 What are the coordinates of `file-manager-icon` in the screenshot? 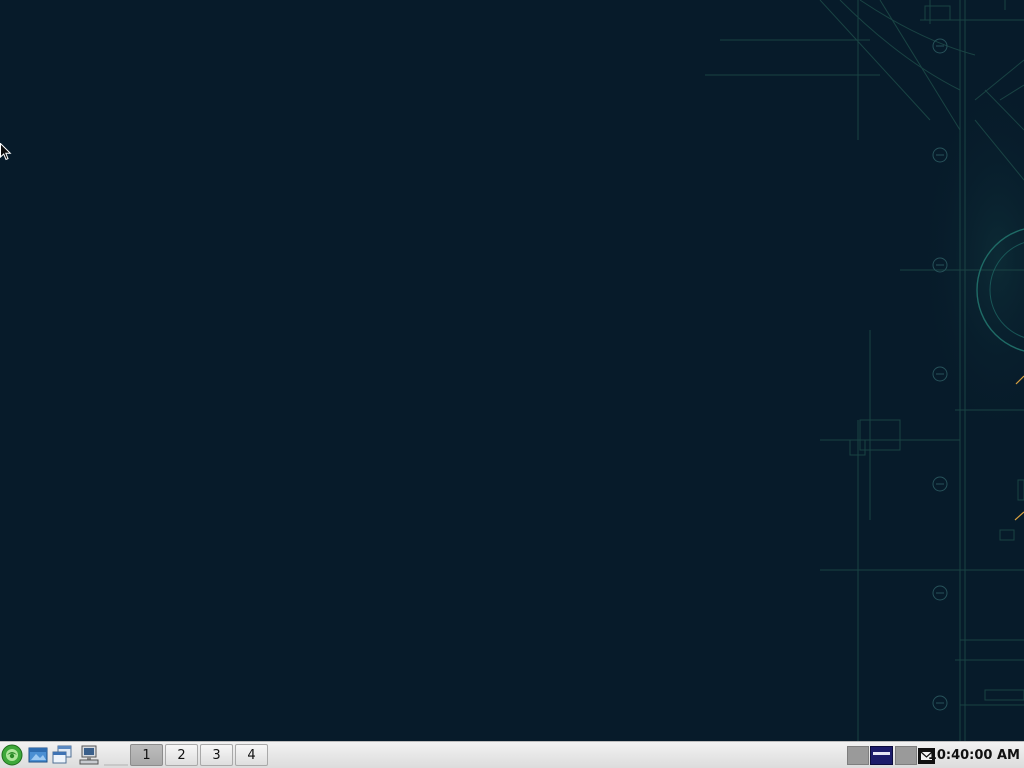 It's located at (38, 755).